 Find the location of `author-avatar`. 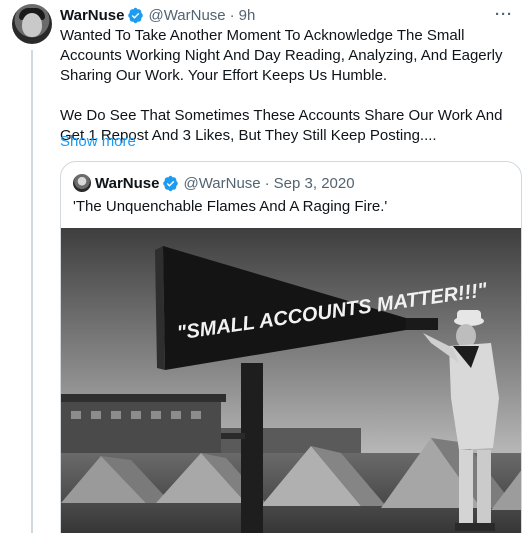

author-avatar is located at coordinates (32, 24).